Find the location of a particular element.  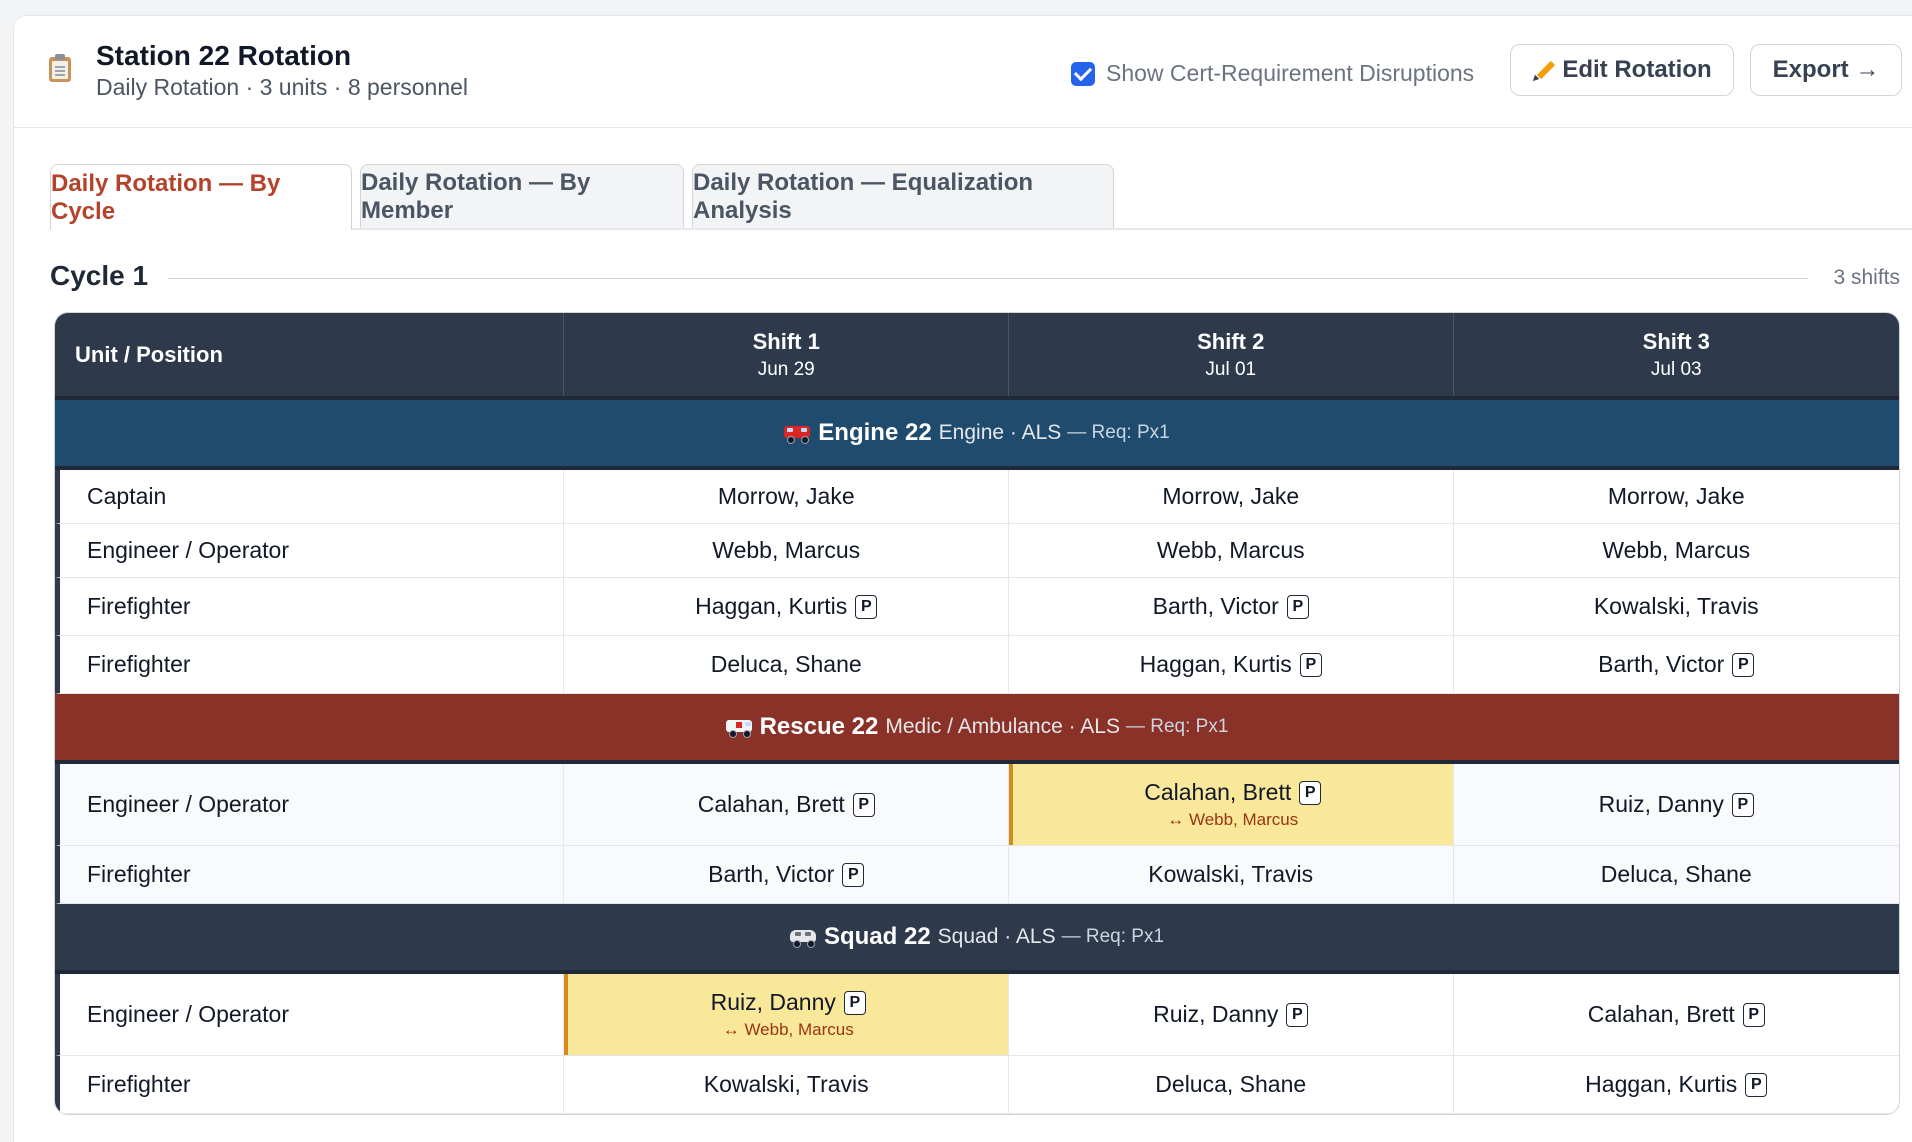

export-label: Export → is located at coordinates (1826, 69).